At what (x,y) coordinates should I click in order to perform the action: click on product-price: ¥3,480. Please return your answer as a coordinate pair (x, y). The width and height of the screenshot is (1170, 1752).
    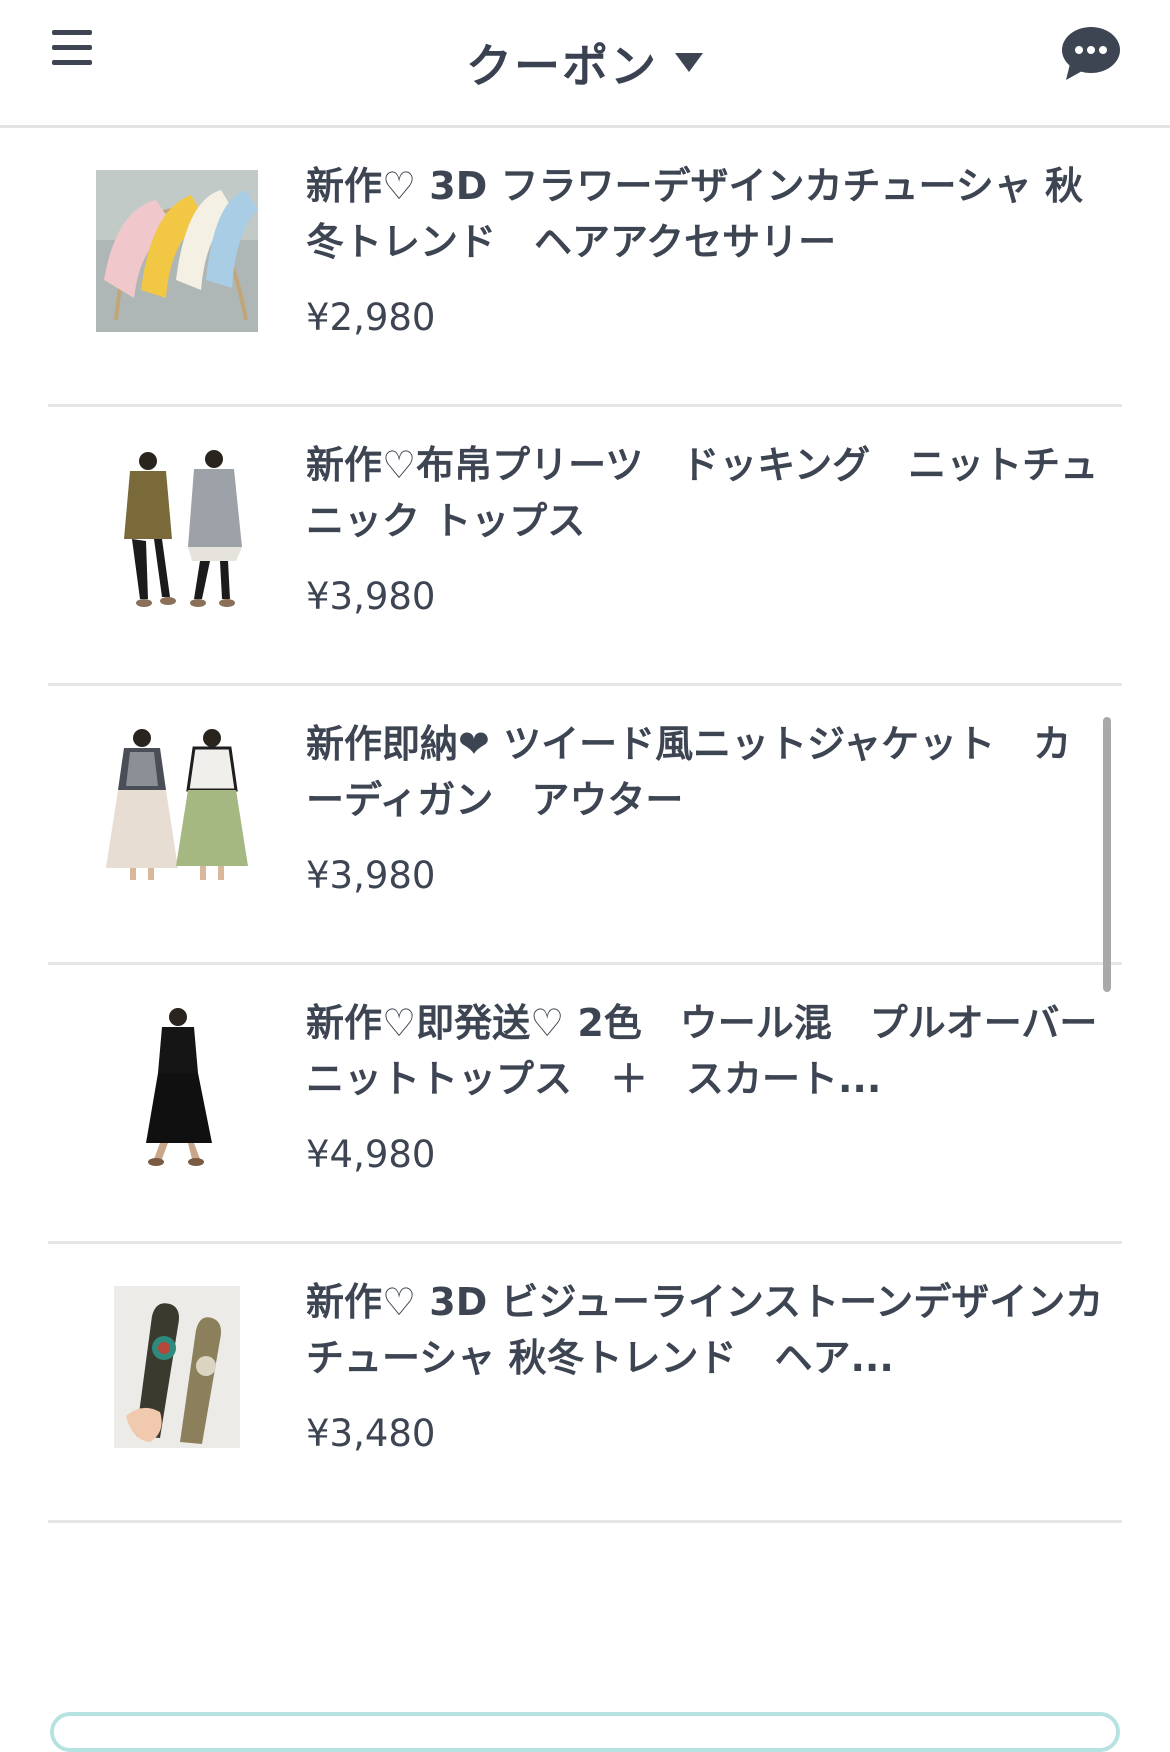
    Looking at the image, I should click on (371, 1433).